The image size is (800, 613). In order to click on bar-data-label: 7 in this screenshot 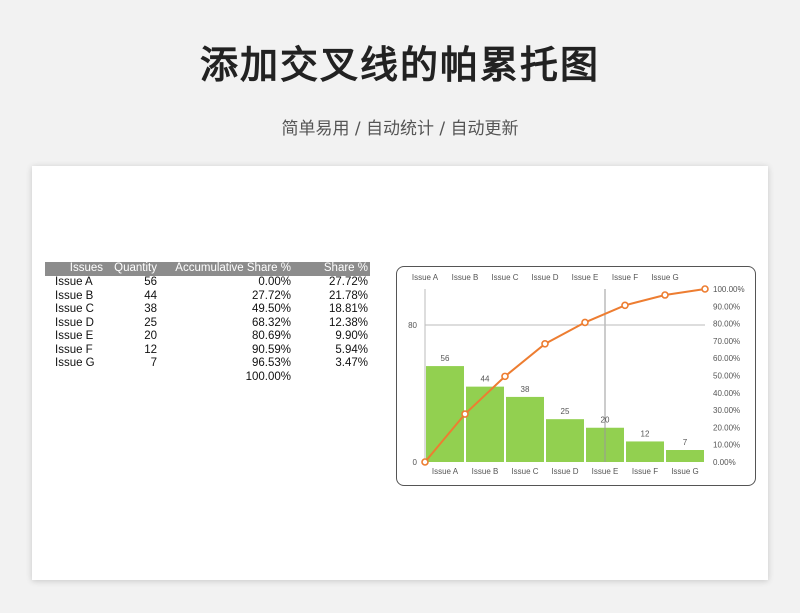, I will do `click(685, 442)`.